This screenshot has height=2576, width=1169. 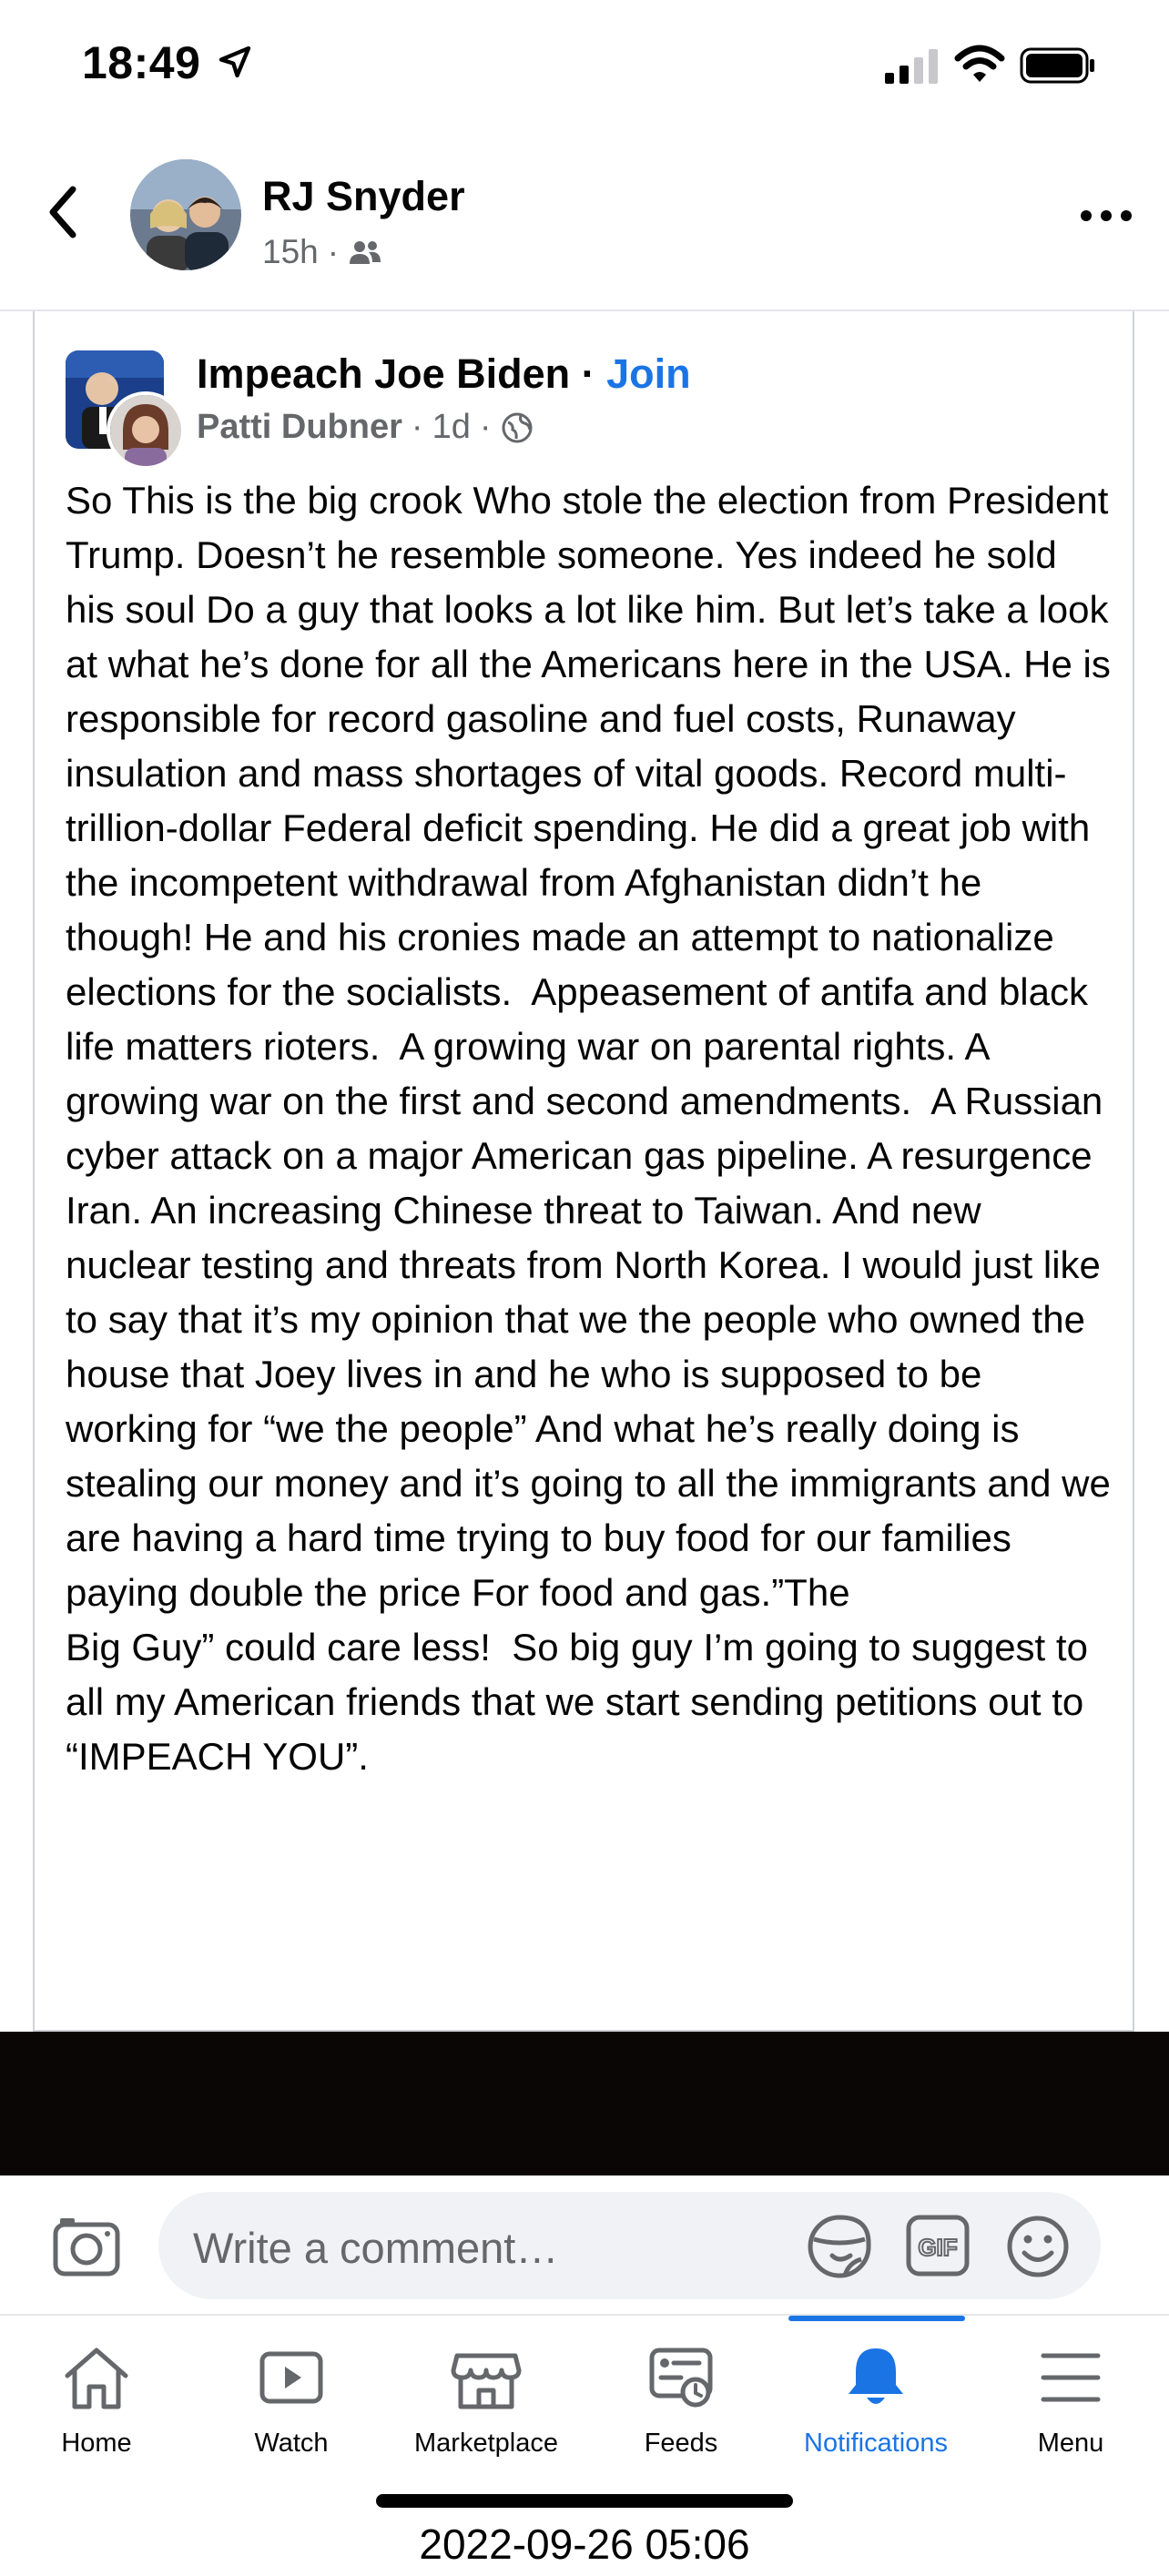 I want to click on battery-icon, so click(x=1057, y=65).